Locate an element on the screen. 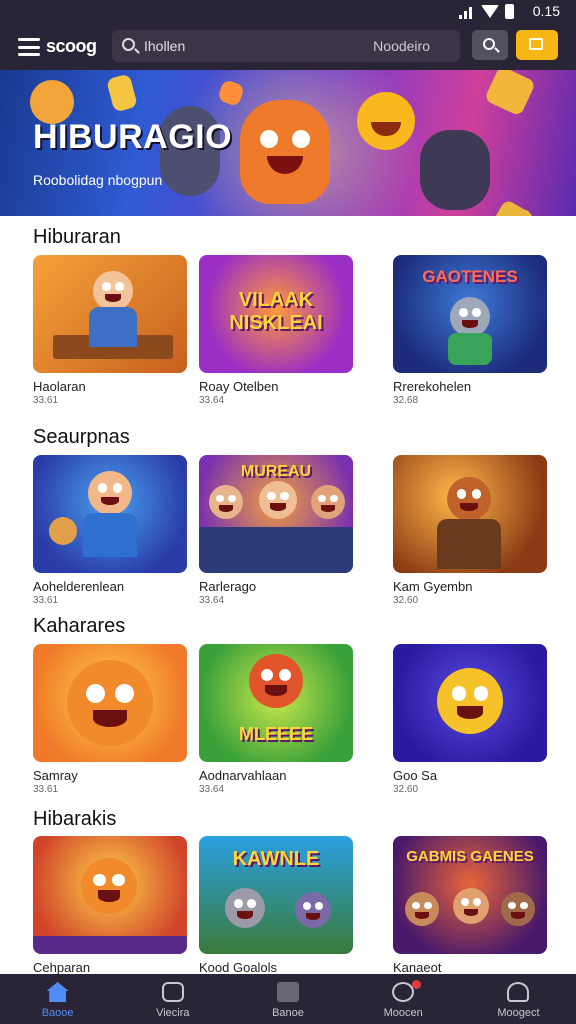 This screenshot has height=1024, width=576. bell-icon is located at coordinates (403, 992).